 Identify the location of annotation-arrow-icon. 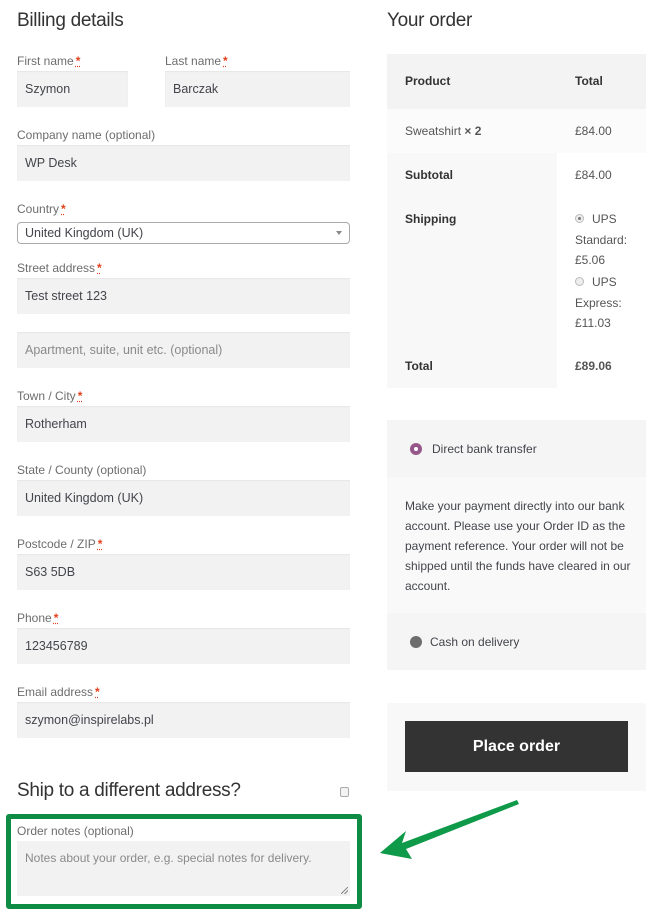
(449, 829).